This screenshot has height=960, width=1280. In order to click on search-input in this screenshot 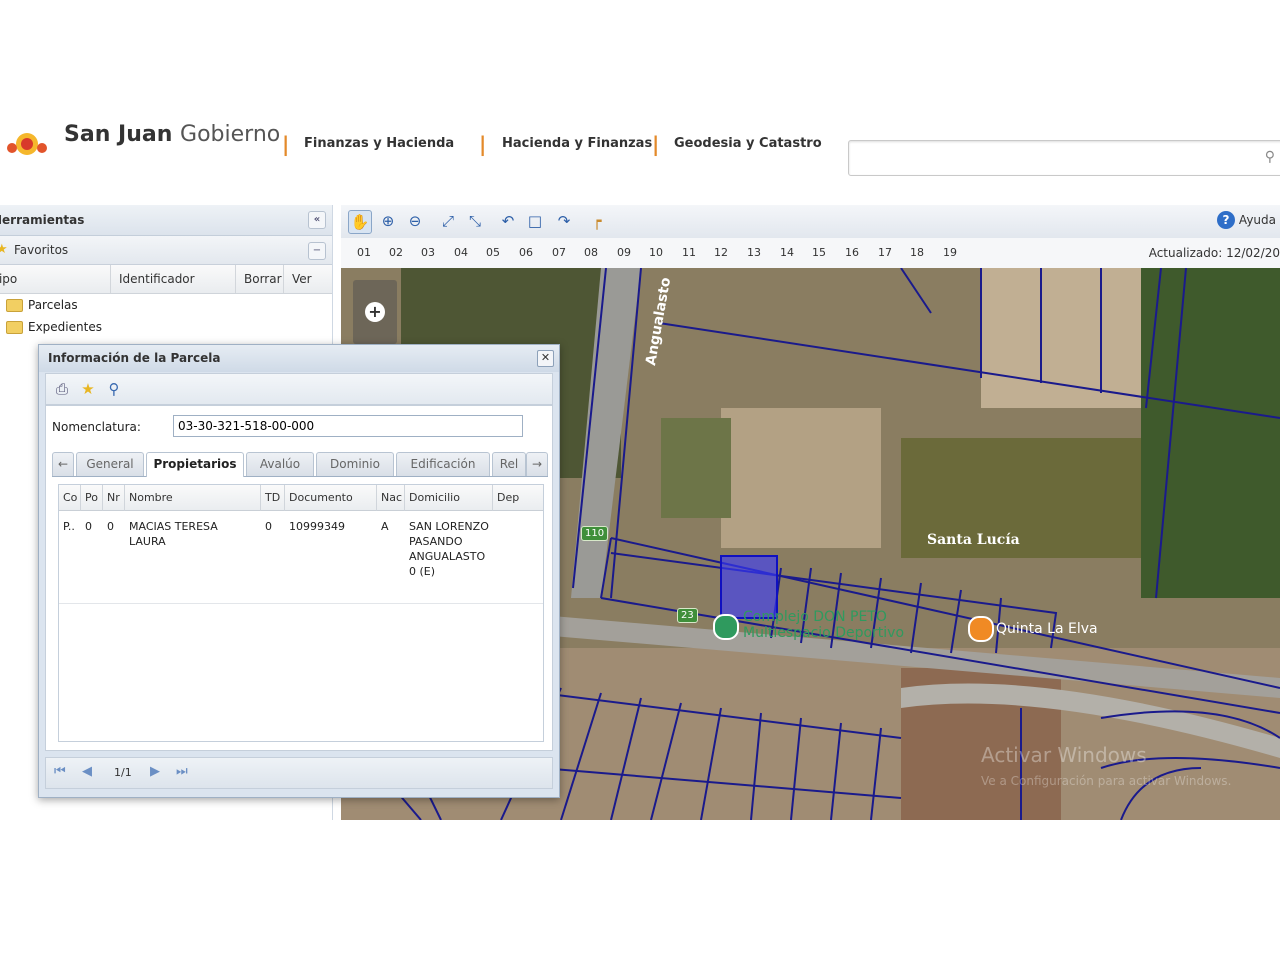, I will do `click(1062, 159)`.